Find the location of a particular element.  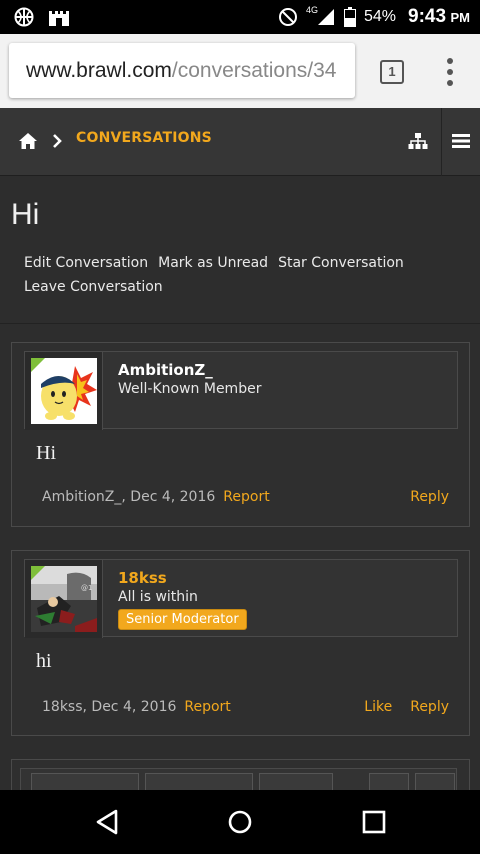

site-nav: CONVERSATIONS is located at coordinates (240, 142).